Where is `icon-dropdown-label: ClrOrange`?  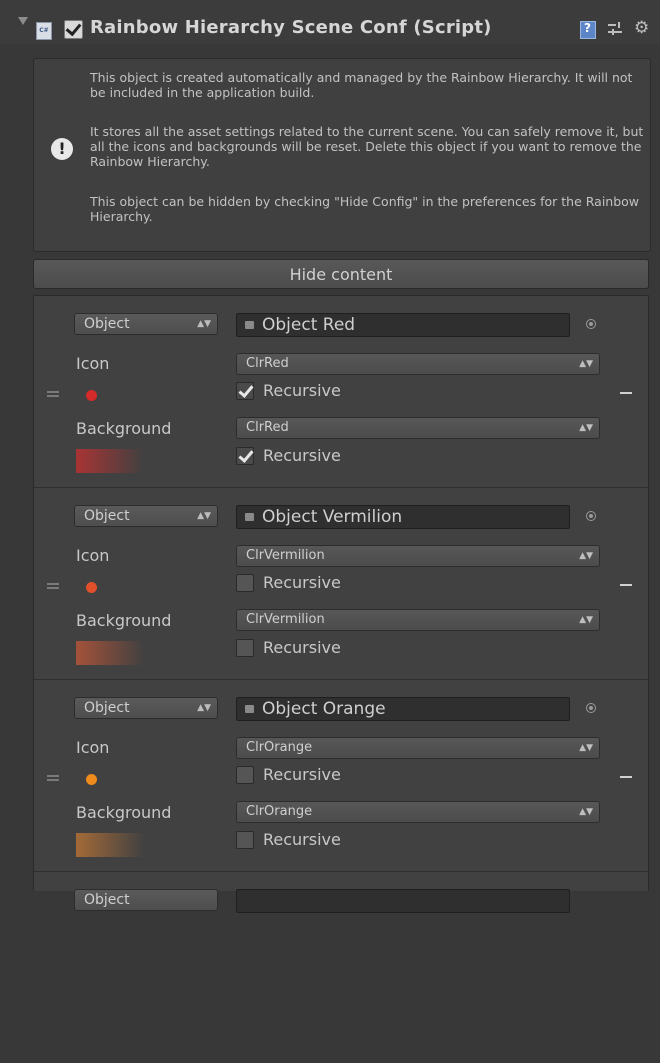 icon-dropdown-label: ClrOrange is located at coordinates (279, 747).